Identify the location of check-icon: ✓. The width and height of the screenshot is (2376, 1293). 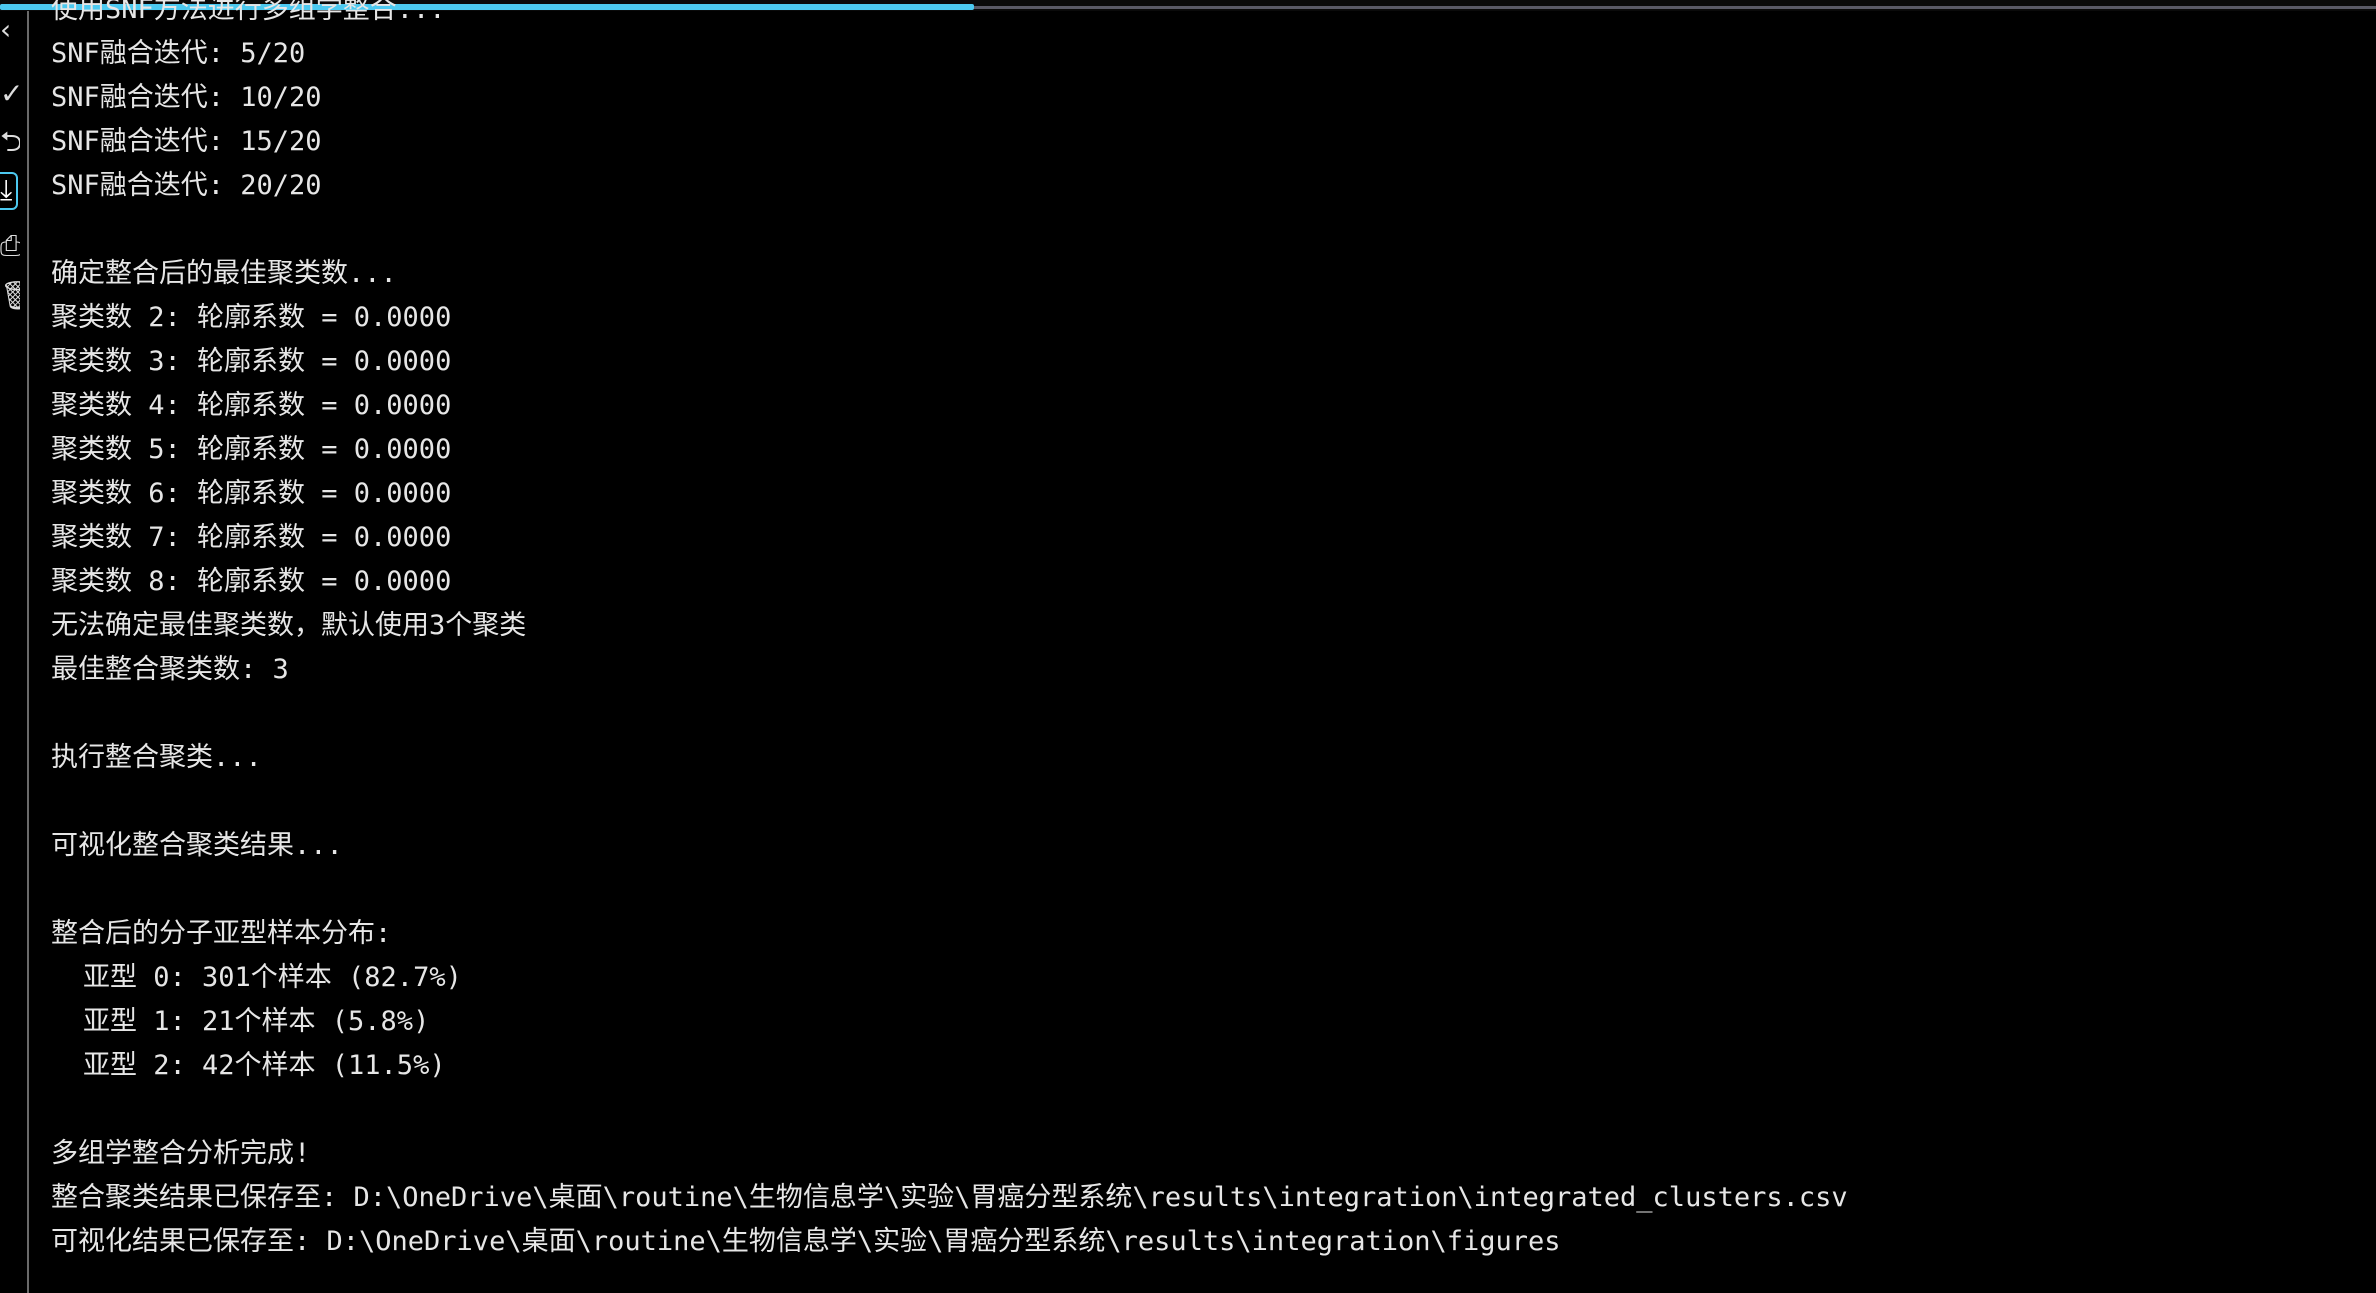
(10, 94).